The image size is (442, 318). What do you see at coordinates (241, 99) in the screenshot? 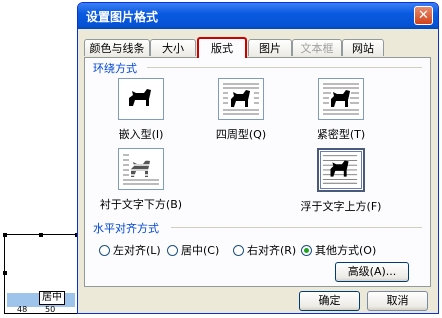
I see `square-dog-icon` at bounding box center [241, 99].